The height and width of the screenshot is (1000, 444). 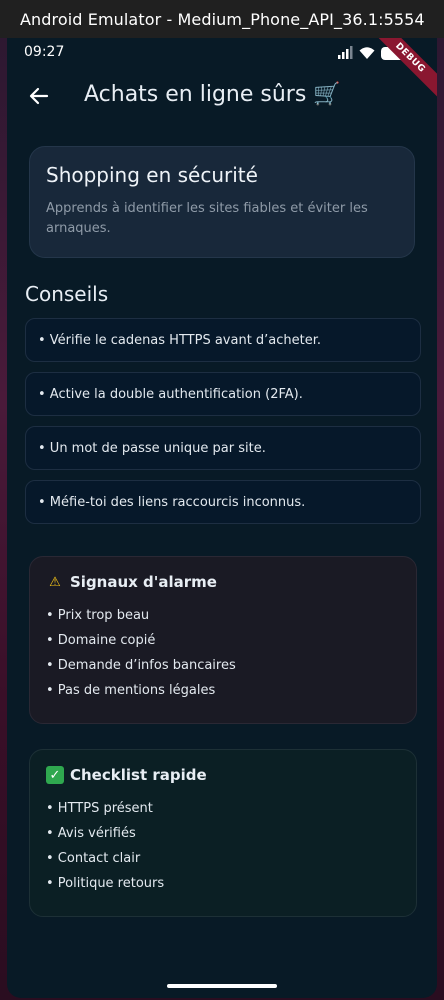 What do you see at coordinates (223, 448) in the screenshot?
I see `tip-item: • Un mot de passe unique par site.` at bounding box center [223, 448].